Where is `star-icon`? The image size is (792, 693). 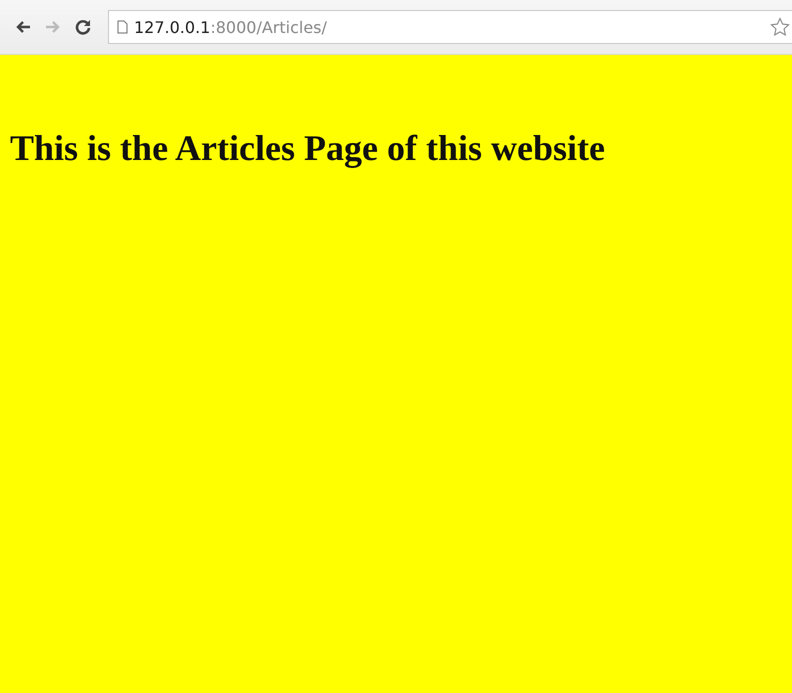 star-icon is located at coordinates (780, 27).